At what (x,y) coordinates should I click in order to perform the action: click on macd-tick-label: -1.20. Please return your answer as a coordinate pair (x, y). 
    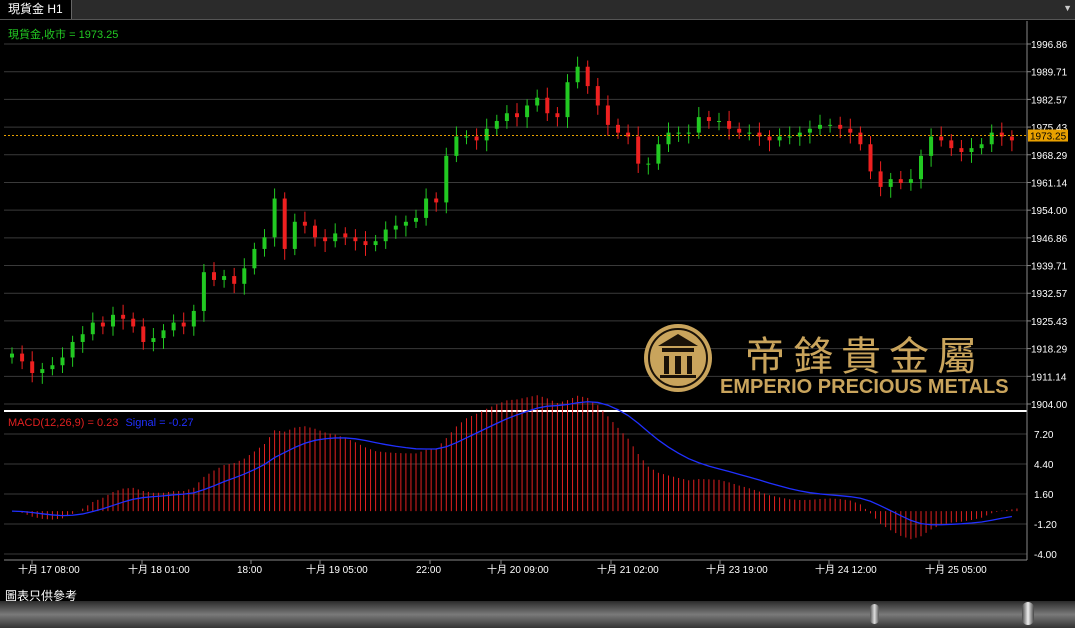
    Looking at the image, I should click on (1045, 525).